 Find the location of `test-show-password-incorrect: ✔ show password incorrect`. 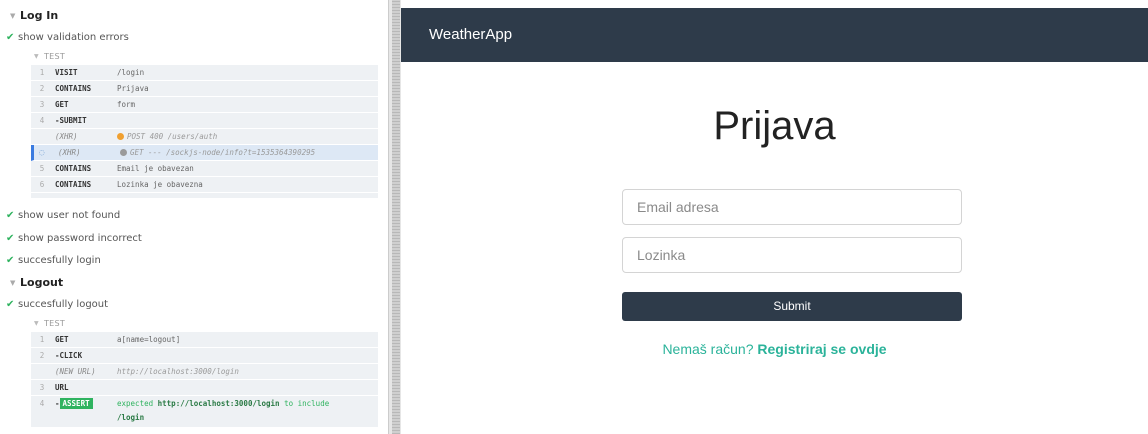

test-show-password-incorrect: ✔ show password incorrect is located at coordinates (74, 239).